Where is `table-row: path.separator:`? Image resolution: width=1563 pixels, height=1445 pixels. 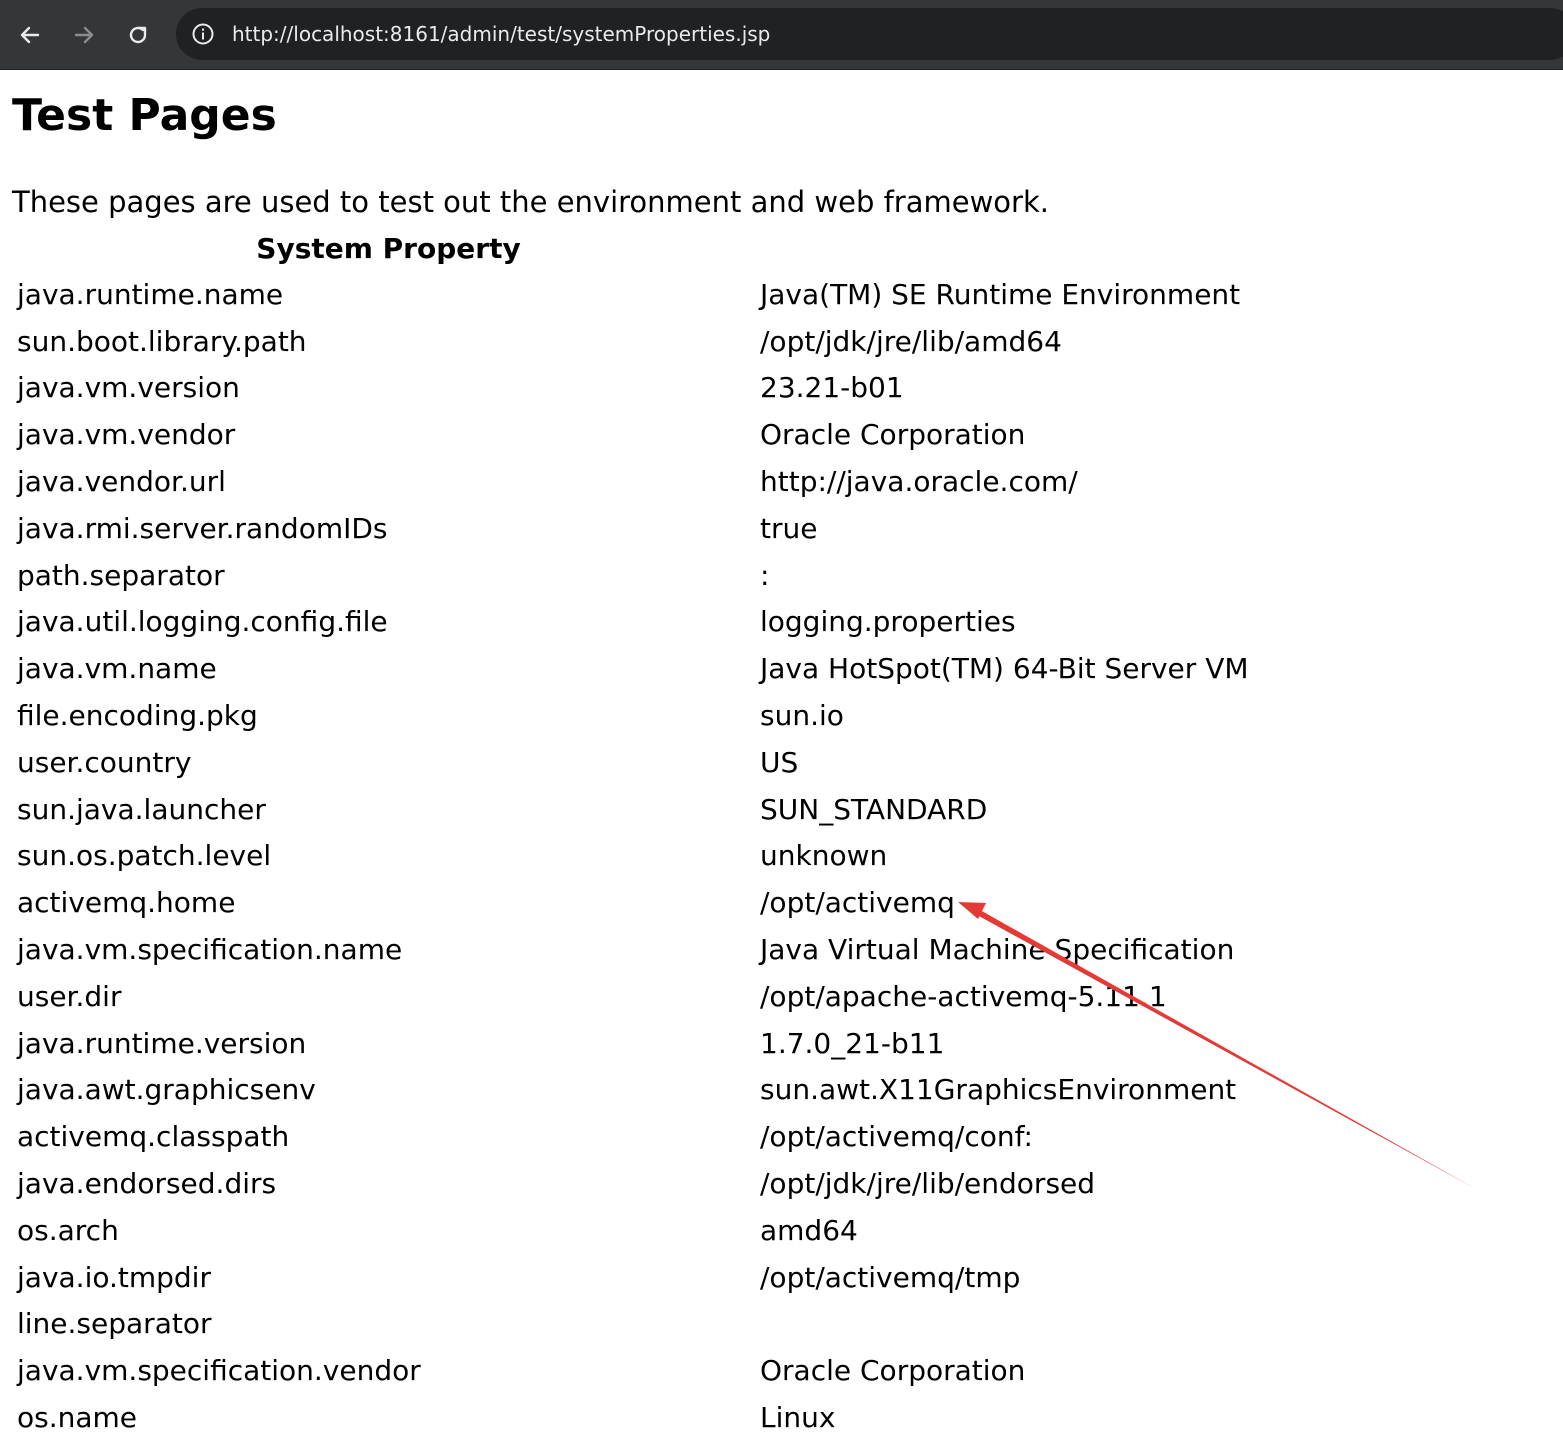
table-row: path.separator: is located at coordinates (780, 575).